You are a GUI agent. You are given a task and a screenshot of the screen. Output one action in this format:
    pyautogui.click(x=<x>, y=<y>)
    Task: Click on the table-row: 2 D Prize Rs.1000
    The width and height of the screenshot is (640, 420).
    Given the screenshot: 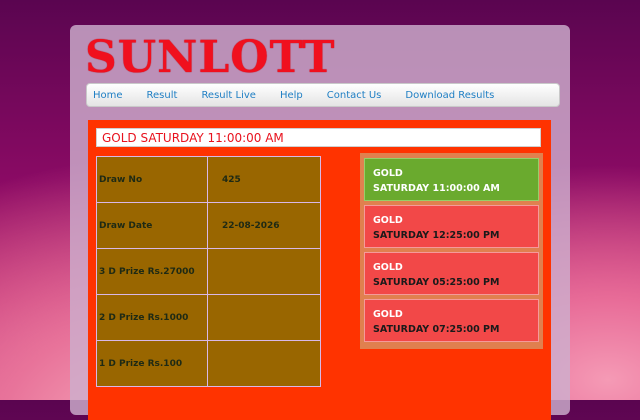 What is the action you would take?
    pyautogui.click(x=208, y=317)
    